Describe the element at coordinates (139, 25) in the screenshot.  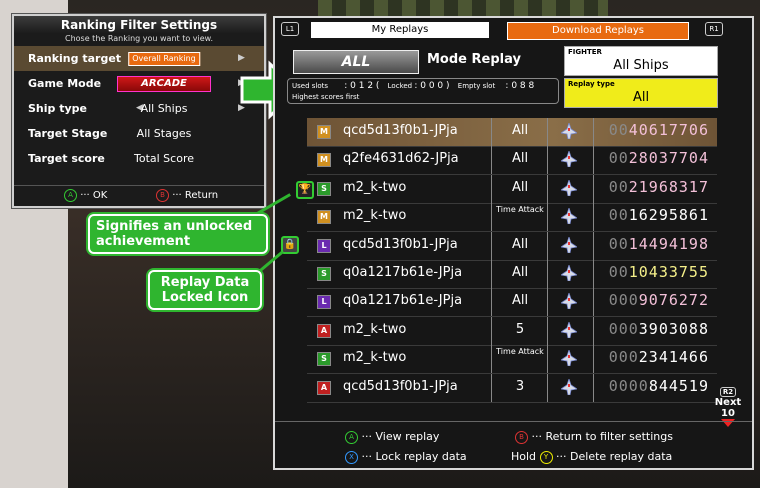
I see `filter-title: Ranking Filter Settings` at that location.